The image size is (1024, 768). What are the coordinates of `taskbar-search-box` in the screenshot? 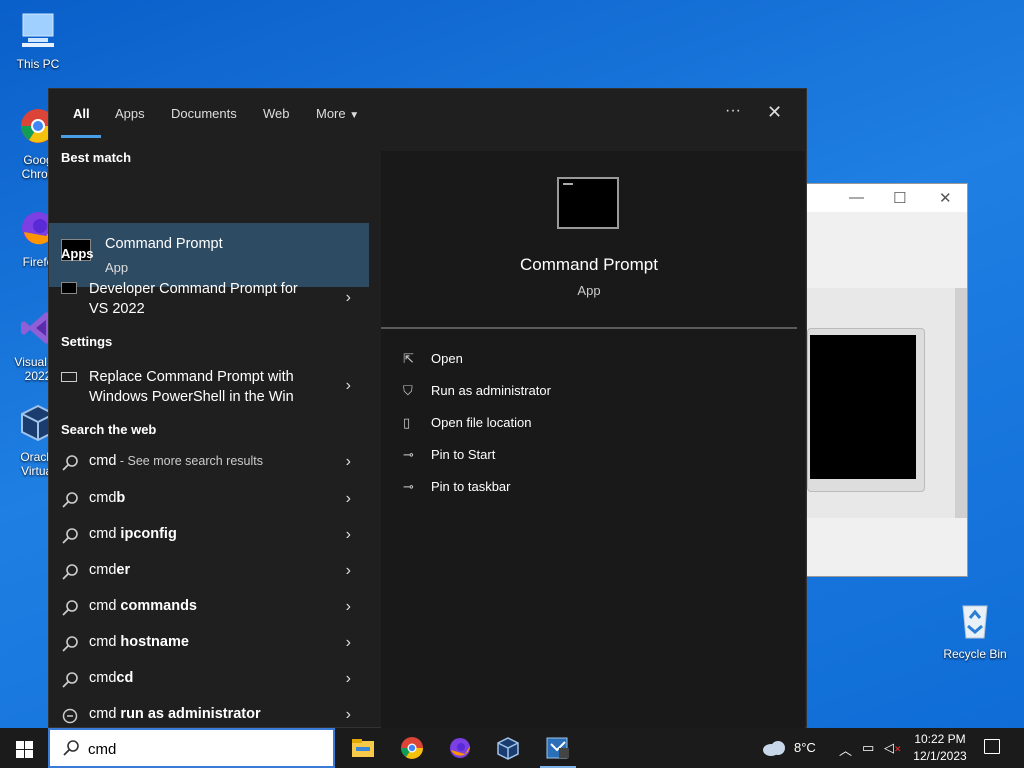 It's located at (191, 748).